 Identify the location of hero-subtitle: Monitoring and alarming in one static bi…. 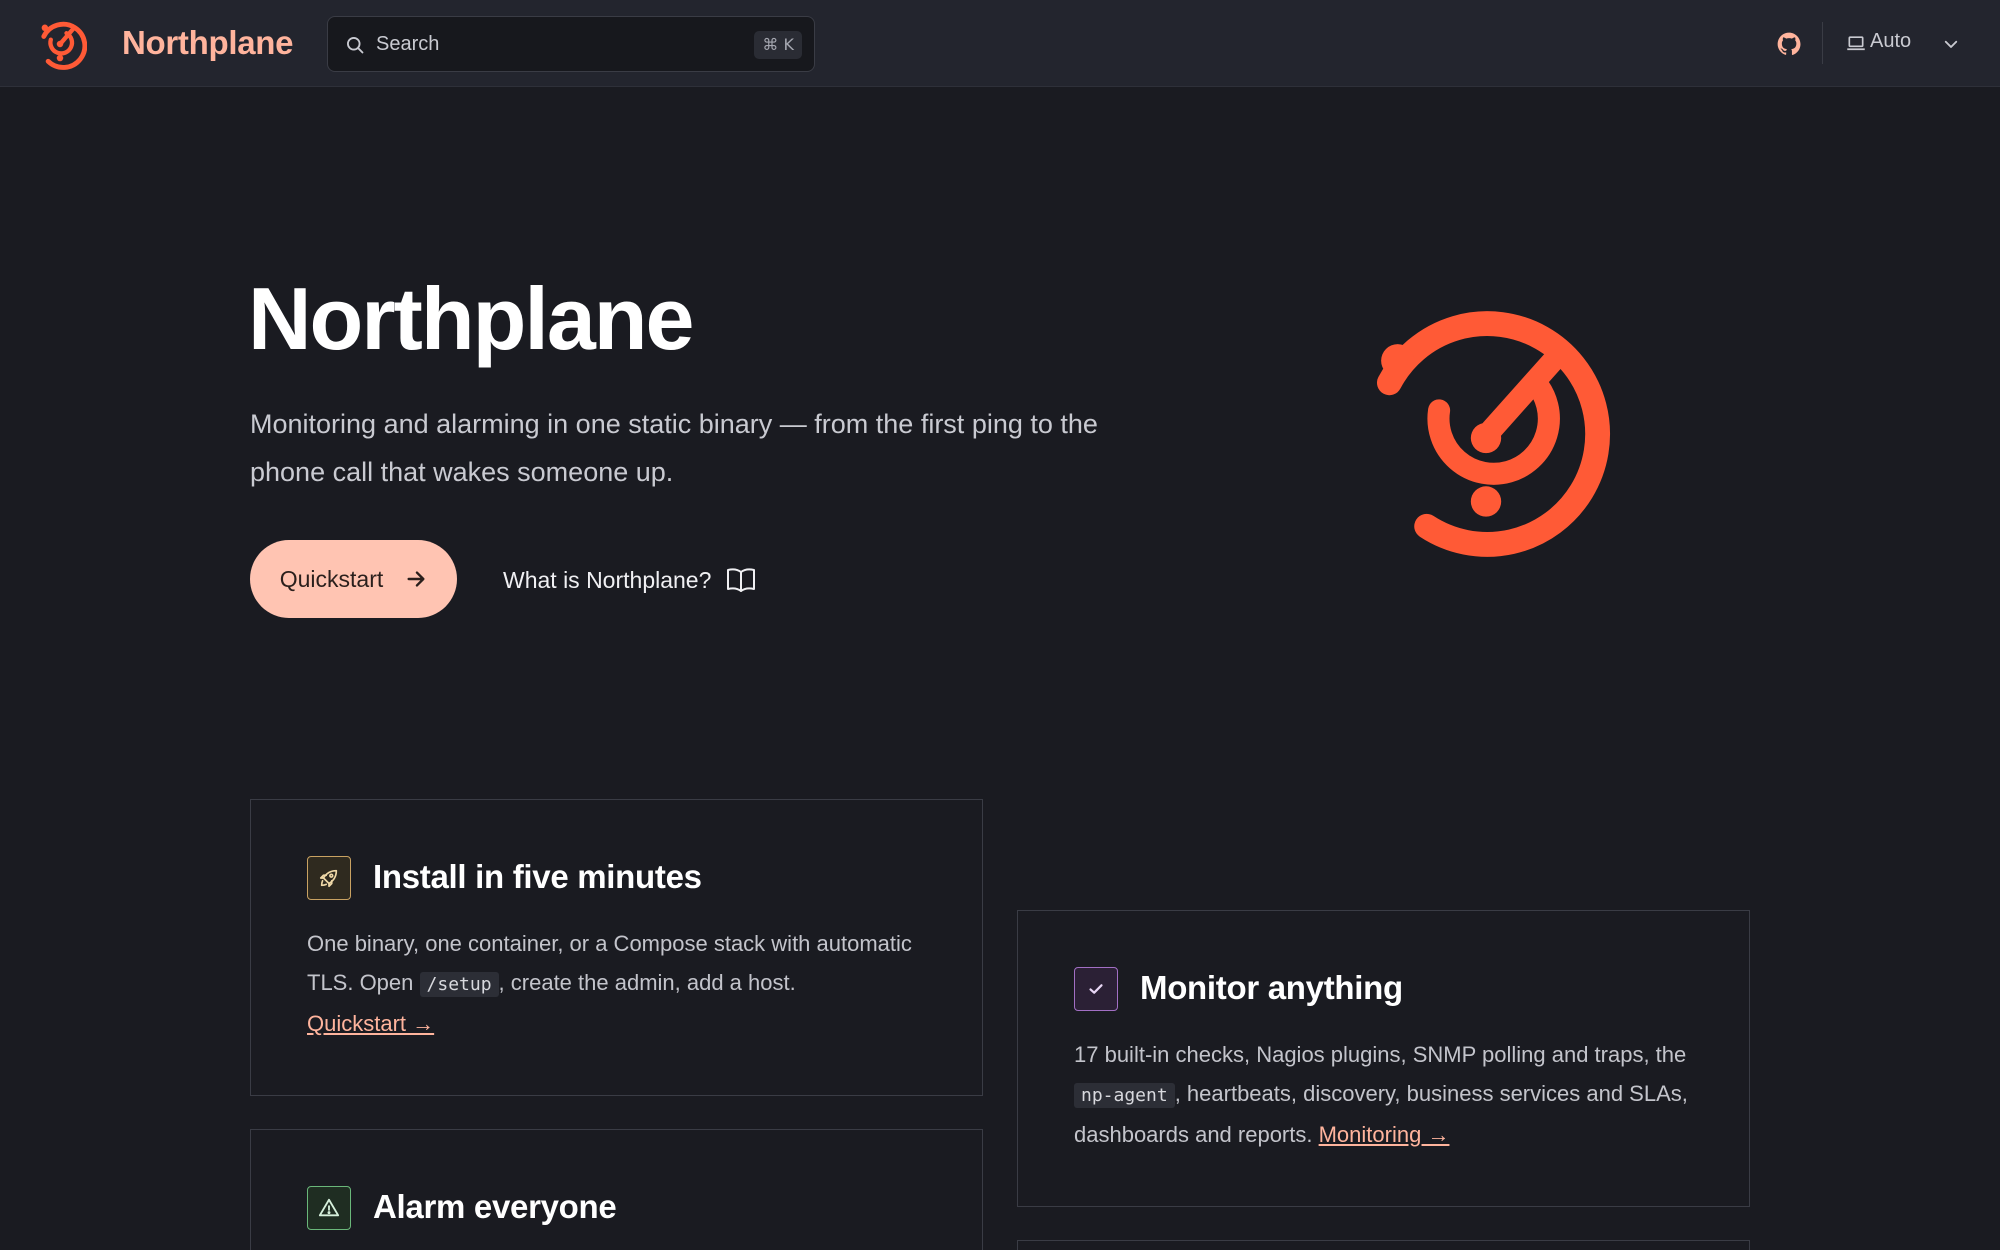
(674, 448).